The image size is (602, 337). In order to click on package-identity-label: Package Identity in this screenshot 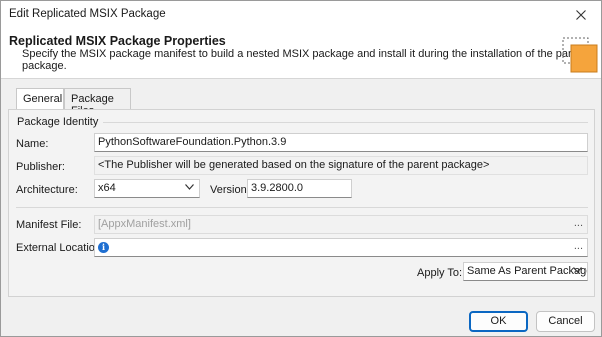, I will do `click(58, 122)`.